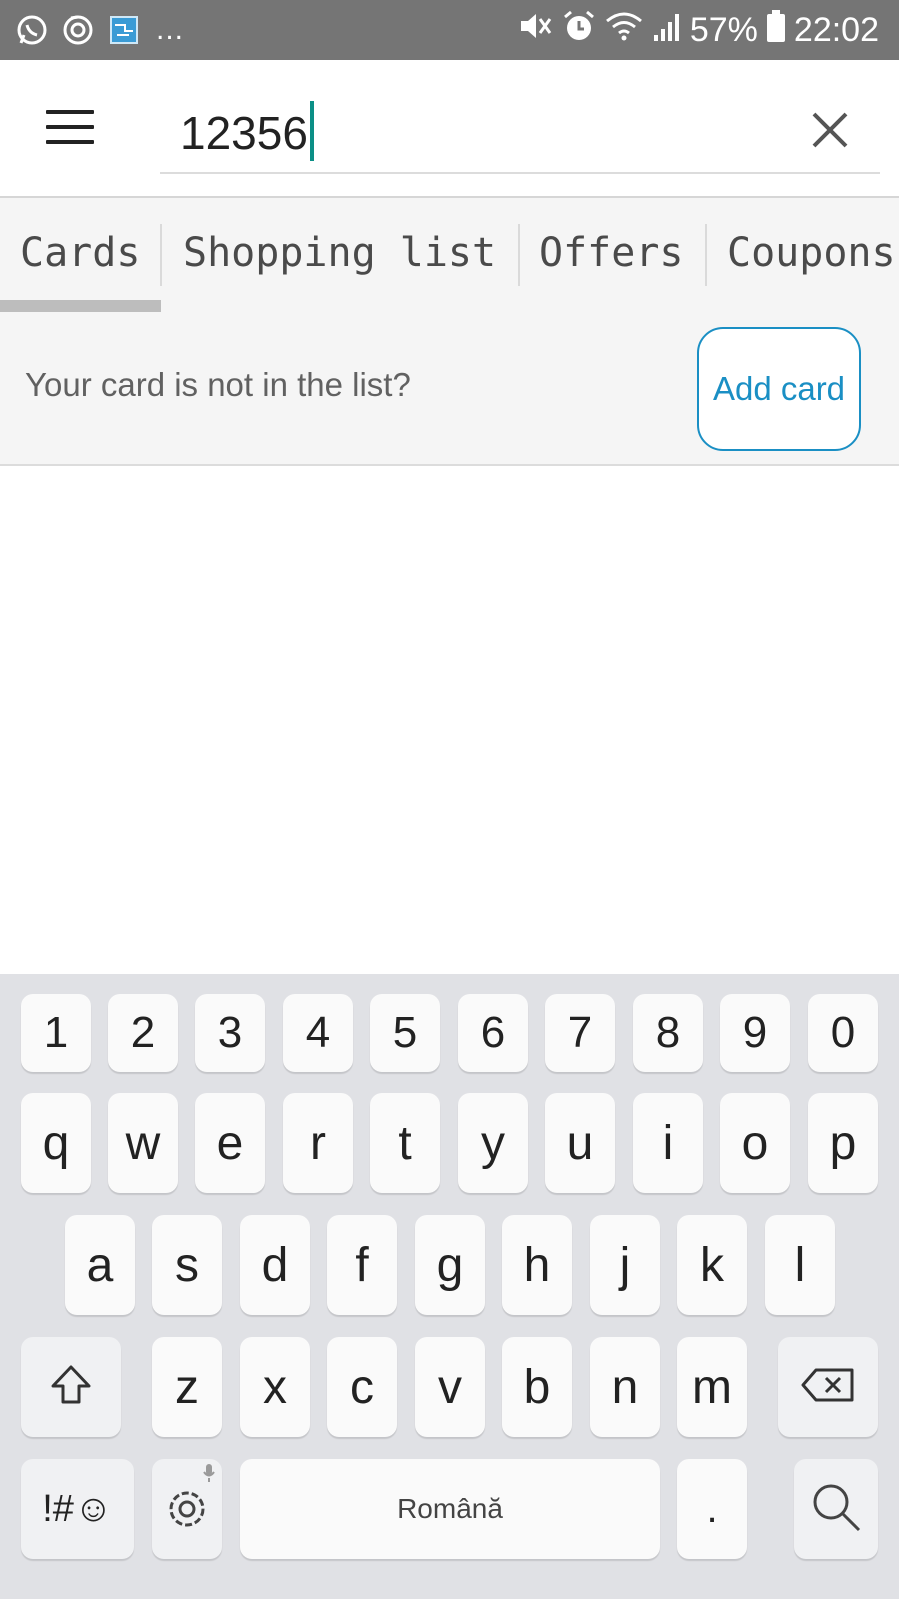 The image size is (899, 1599). I want to click on tab-label: Offers, so click(611, 253).